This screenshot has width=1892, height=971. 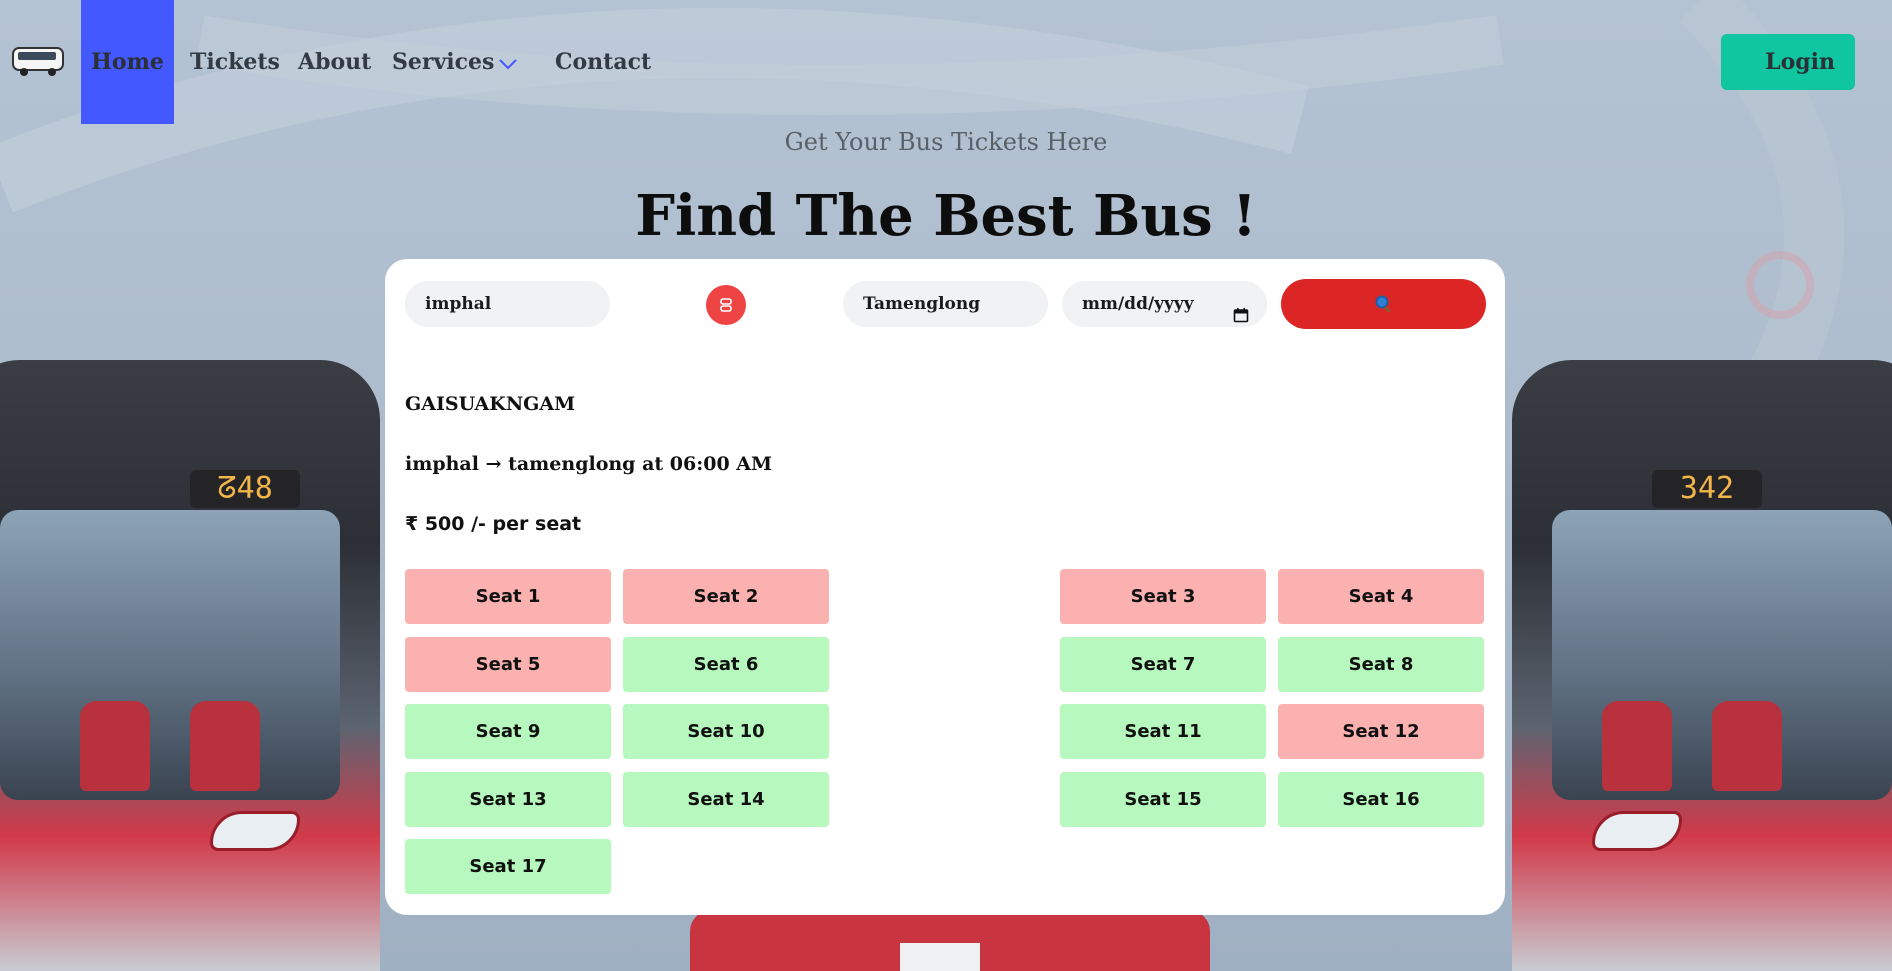 What do you see at coordinates (490, 404) in the screenshot?
I see `bus-name: GAISUAKNGAM` at bounding box center [490, 404].